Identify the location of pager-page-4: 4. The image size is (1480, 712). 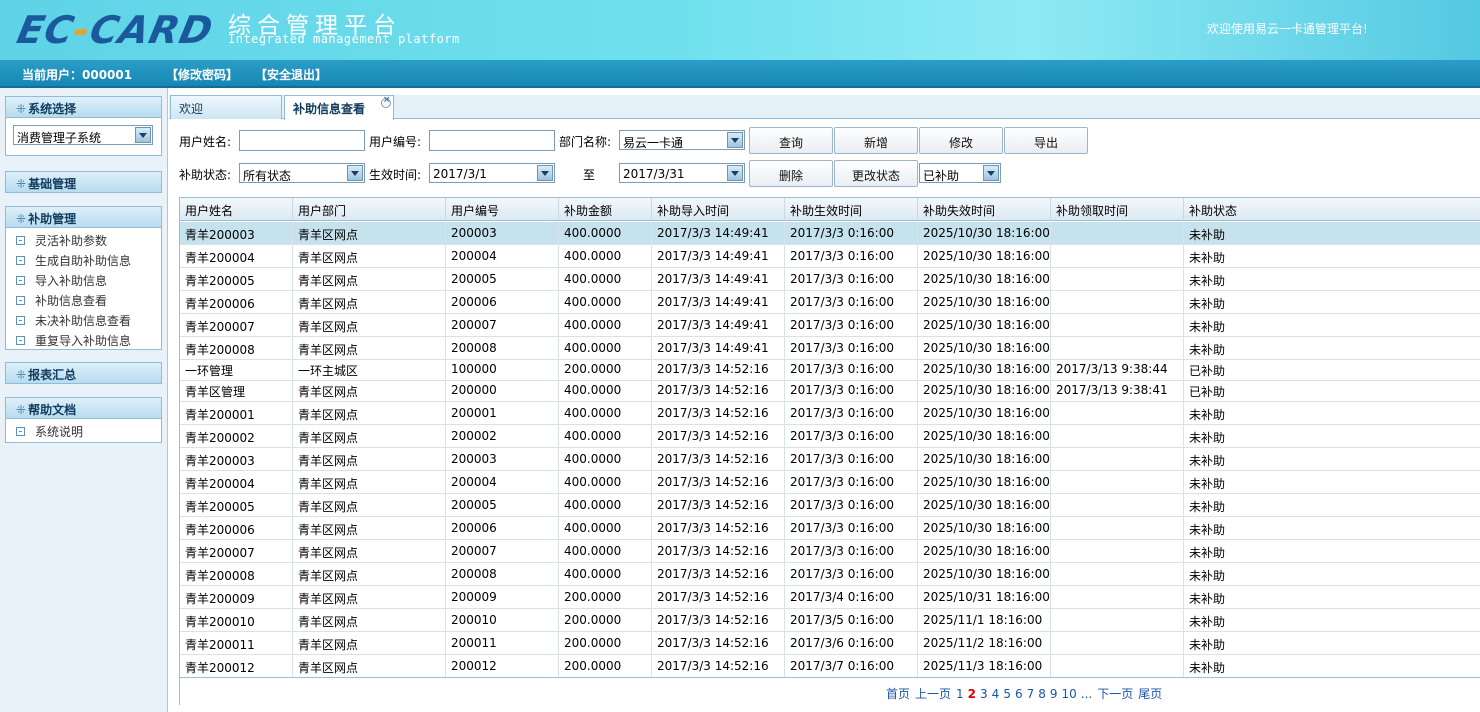
(996, 694).